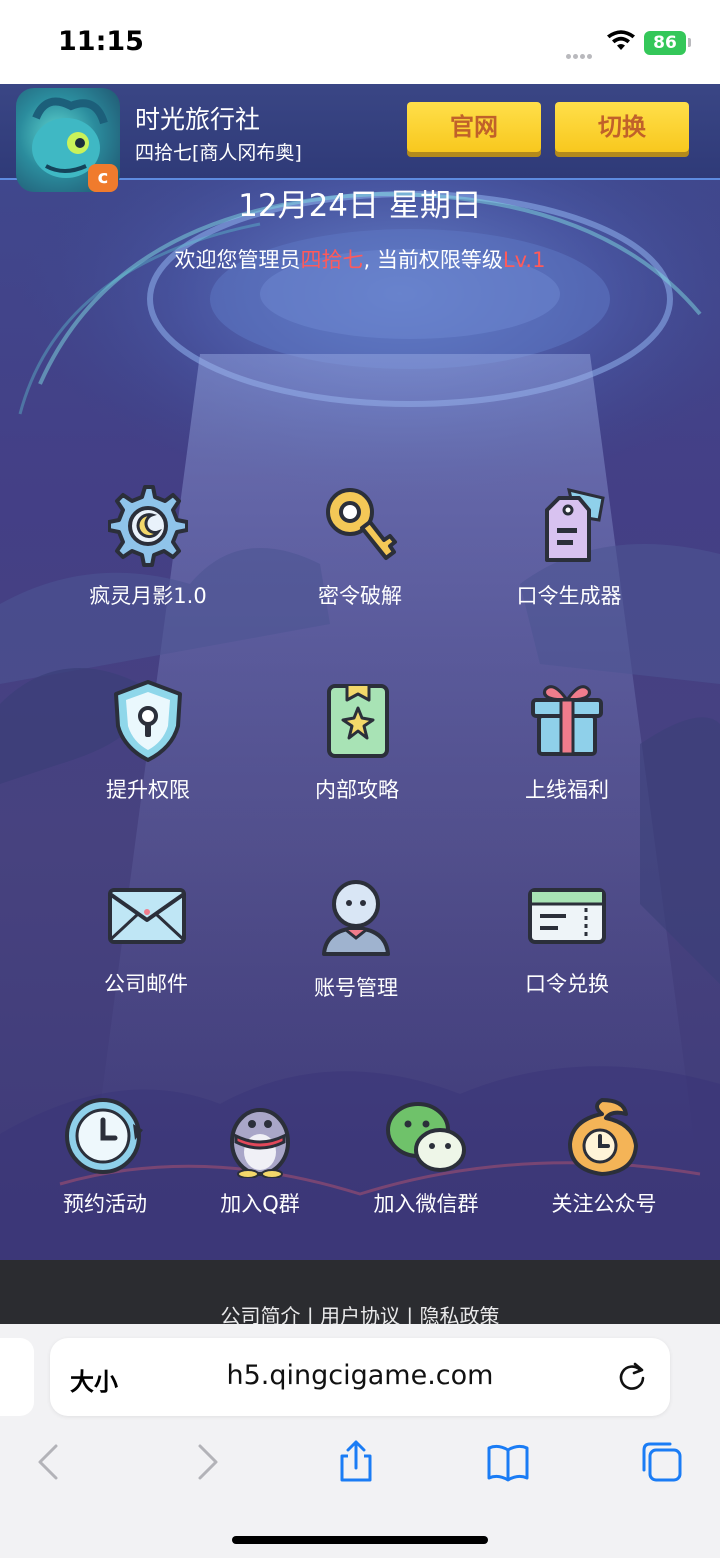 The image size is (720, 1558). What do you see at coordinates (148, 790) in the screenshot?
I see `menu-item-label: 提升权限` at bounding box center [148, 790].